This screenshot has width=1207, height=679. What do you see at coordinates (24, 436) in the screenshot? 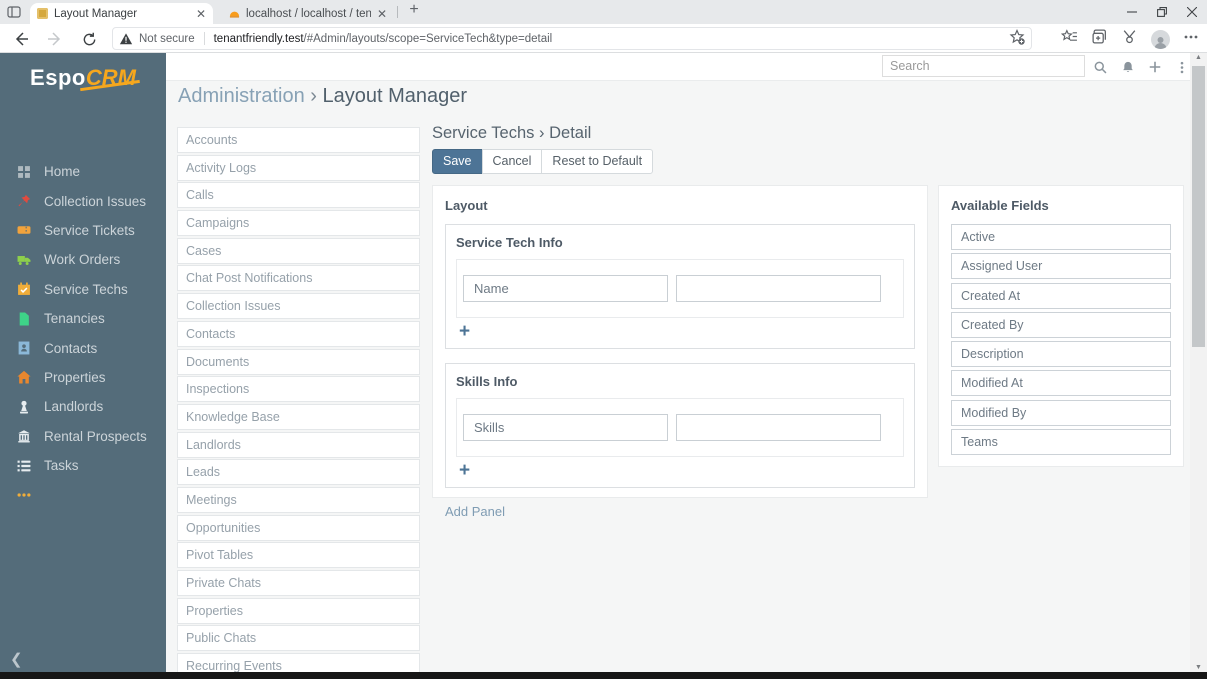
I see `building-icon` at bounding box center [24, 436].